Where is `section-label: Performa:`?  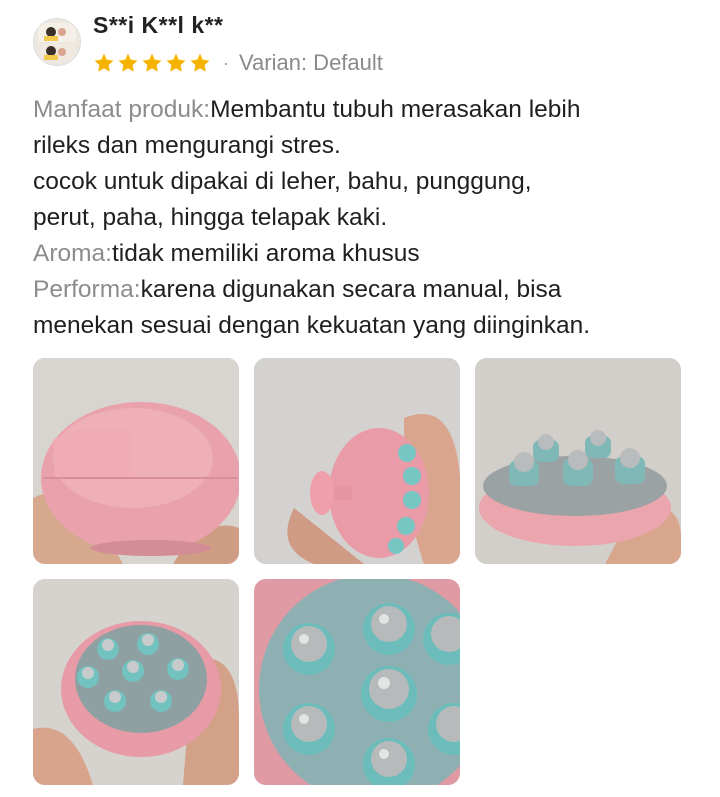
section-label: Performa: is located at coordinates (87, 289).